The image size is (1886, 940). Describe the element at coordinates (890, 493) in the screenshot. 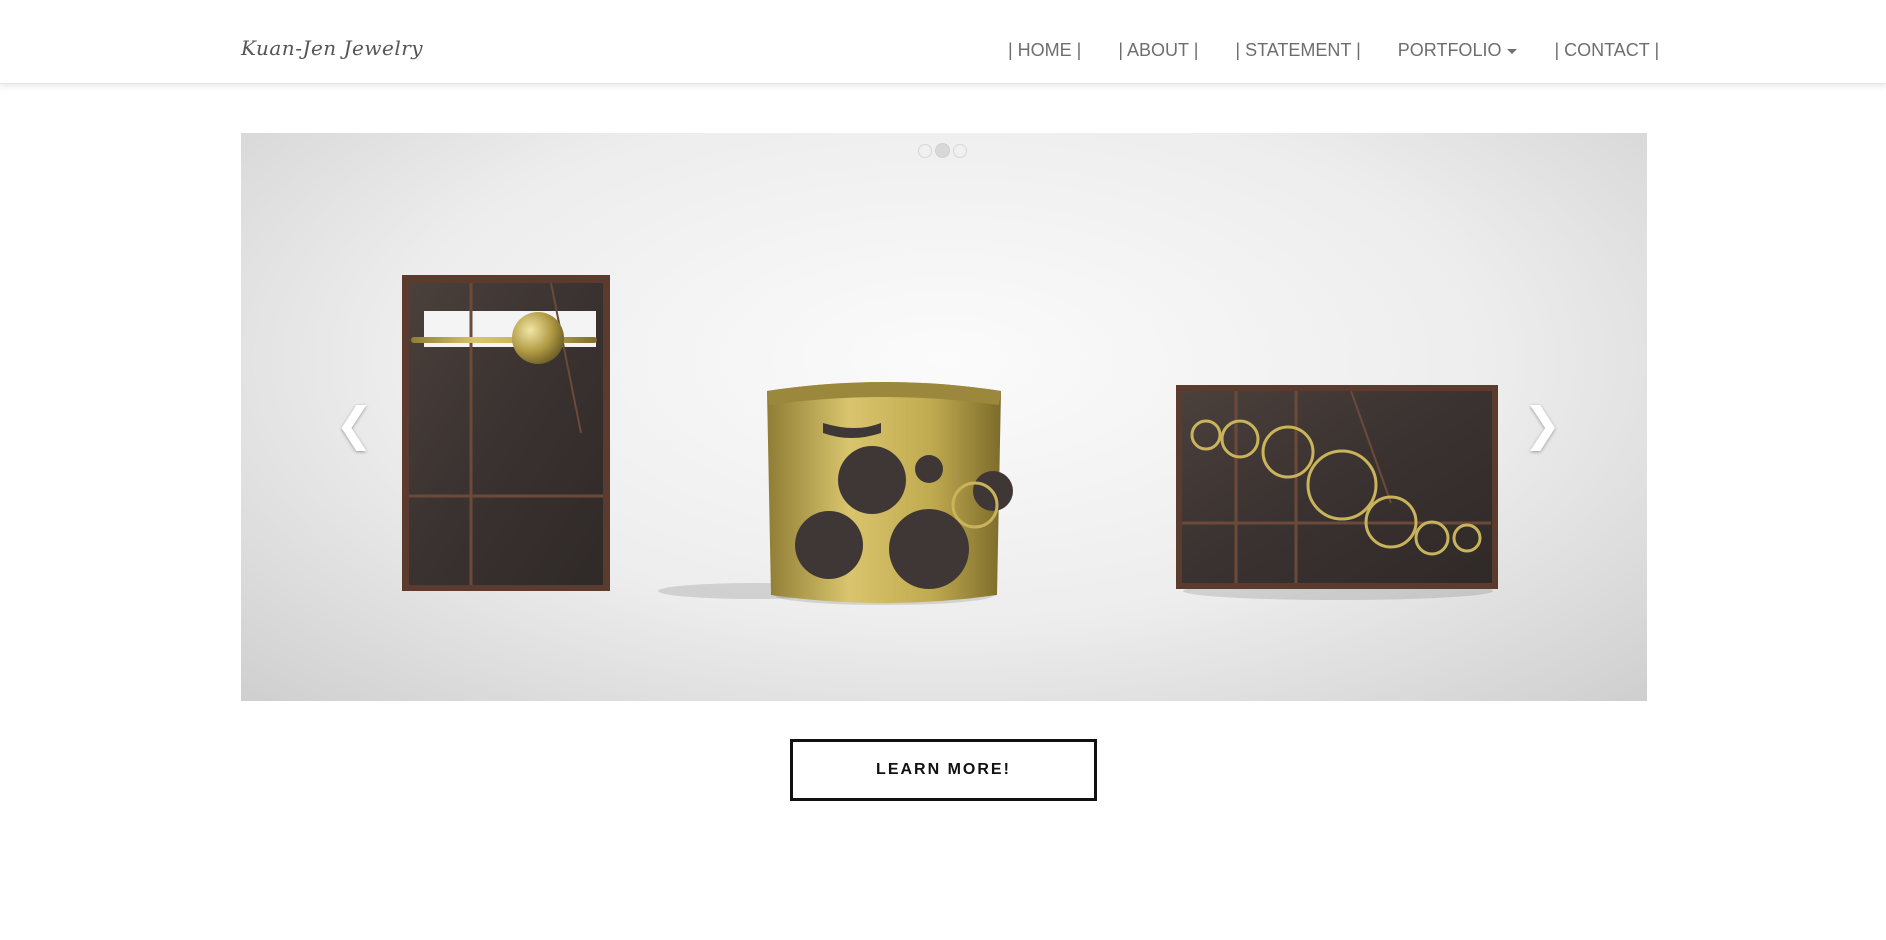

I see `jewelry-piece-brass-cuff` at that location.